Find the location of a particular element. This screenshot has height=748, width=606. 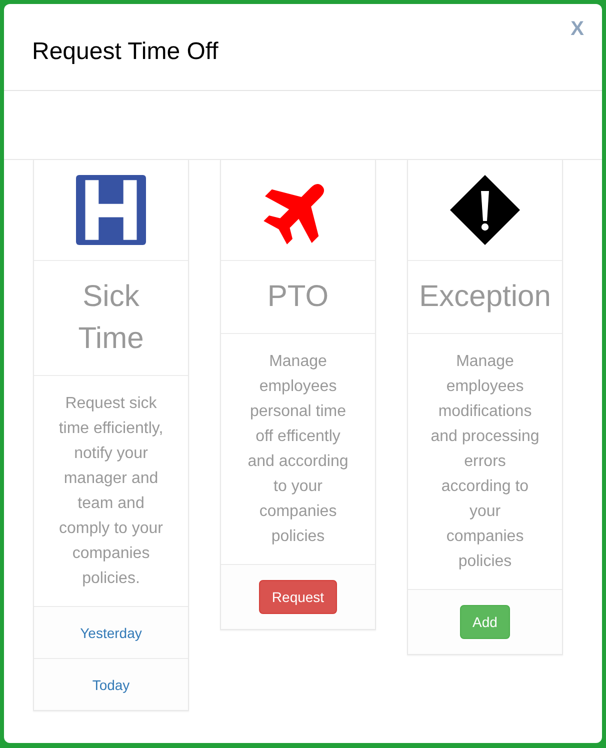

card-title: Exception is located at coordinates (485, 297).